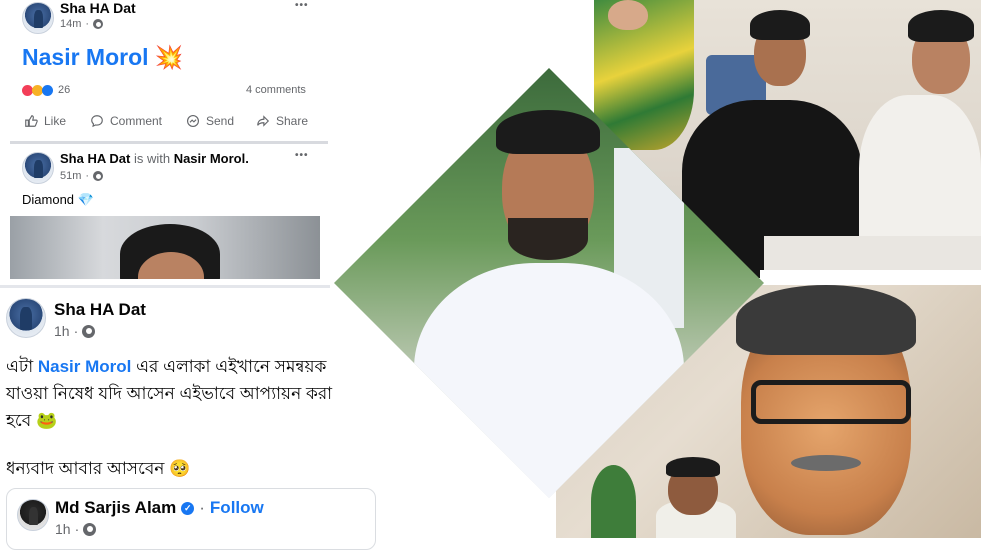  Describe the element at coordinates (191, 519) in the screenshot. I see `shared-post-card: Md Sarjis Alam ✓ · Follow 1h ·` at that location.